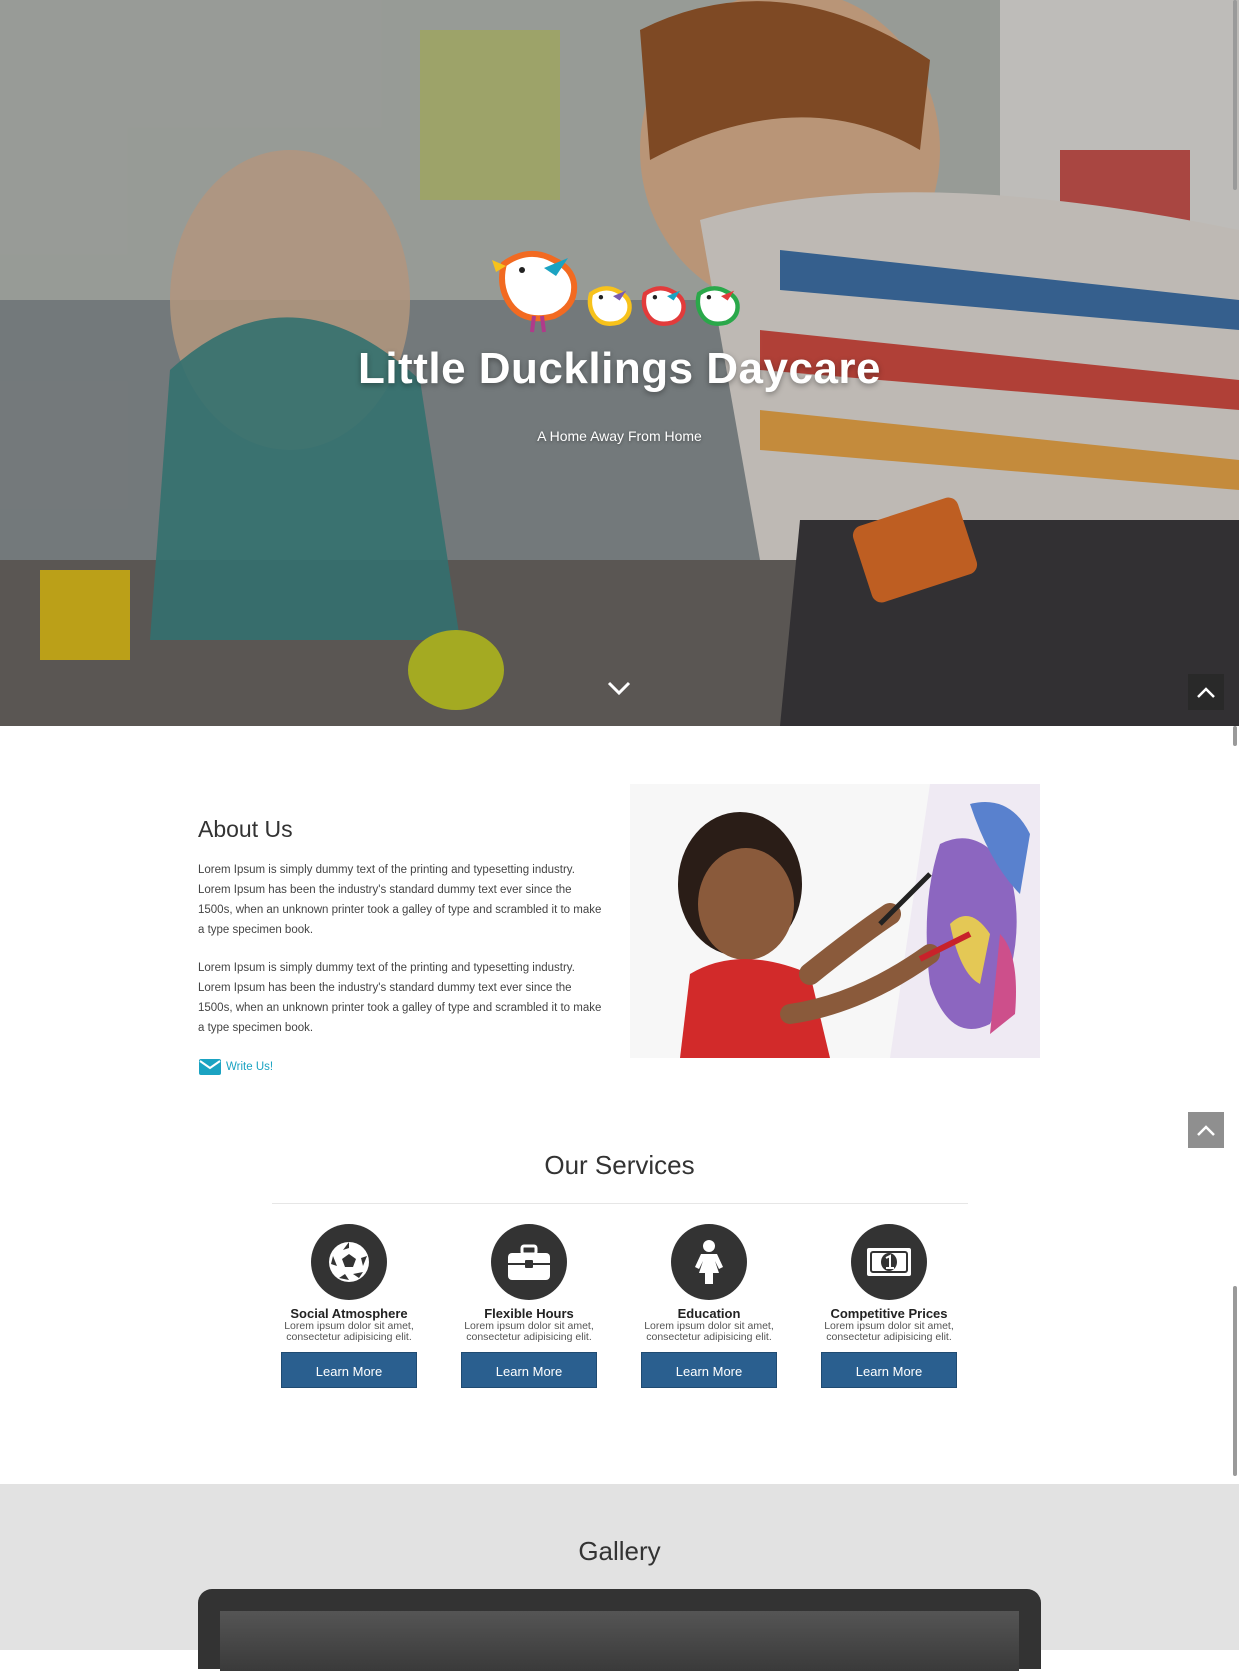 This screenshot has height=1671, width=1239. Describe the element at coordinates (616, 292) in the screenshot. I see `ducklings-logo` at that location.